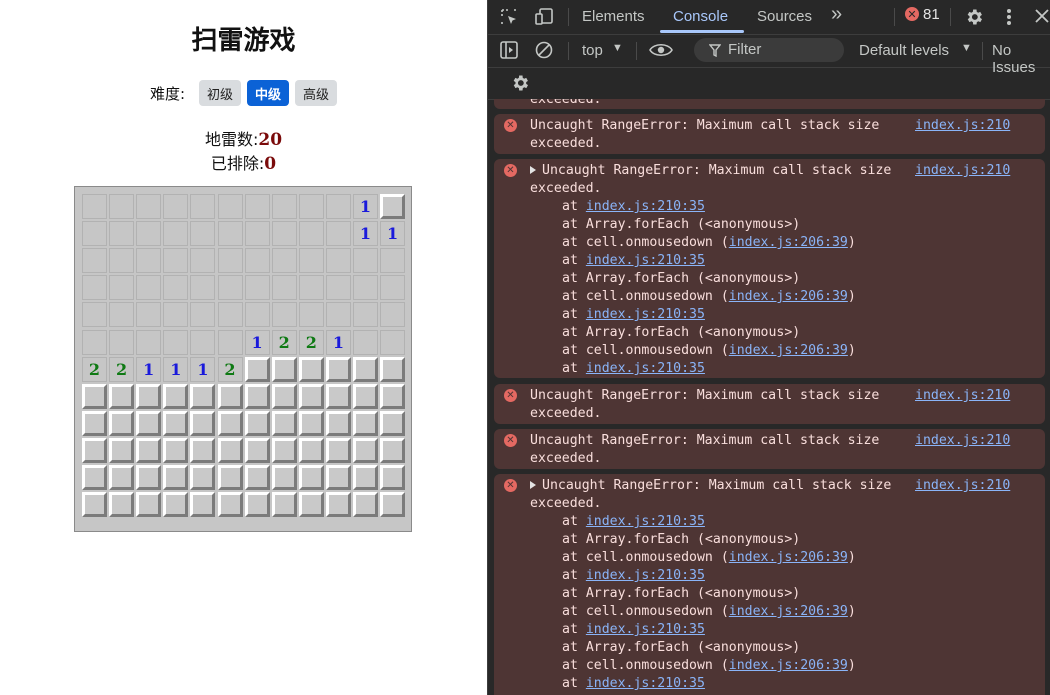 The image size is (1050, 695). Describe the element at coordinates (533, 170) in the screenshot. I see `expand-triangle-icon` at that location.